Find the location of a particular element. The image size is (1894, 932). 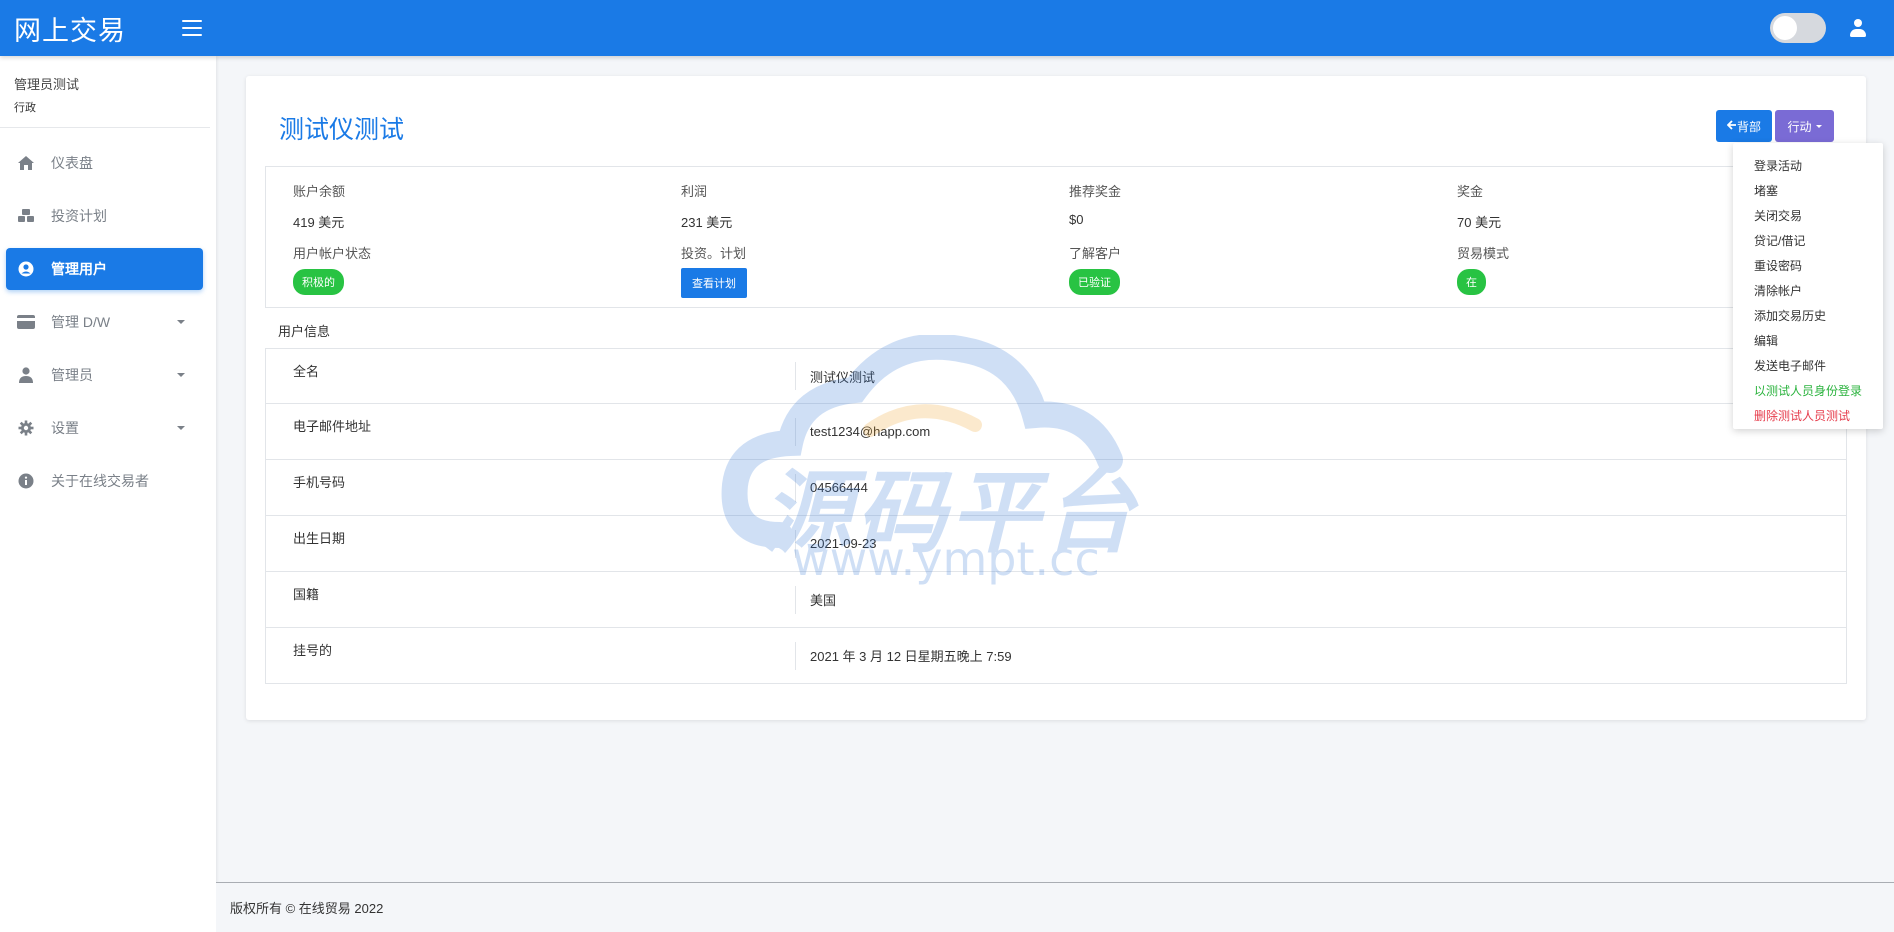

view-plans-button: 查看计划 is located at coordinates (714, 283).